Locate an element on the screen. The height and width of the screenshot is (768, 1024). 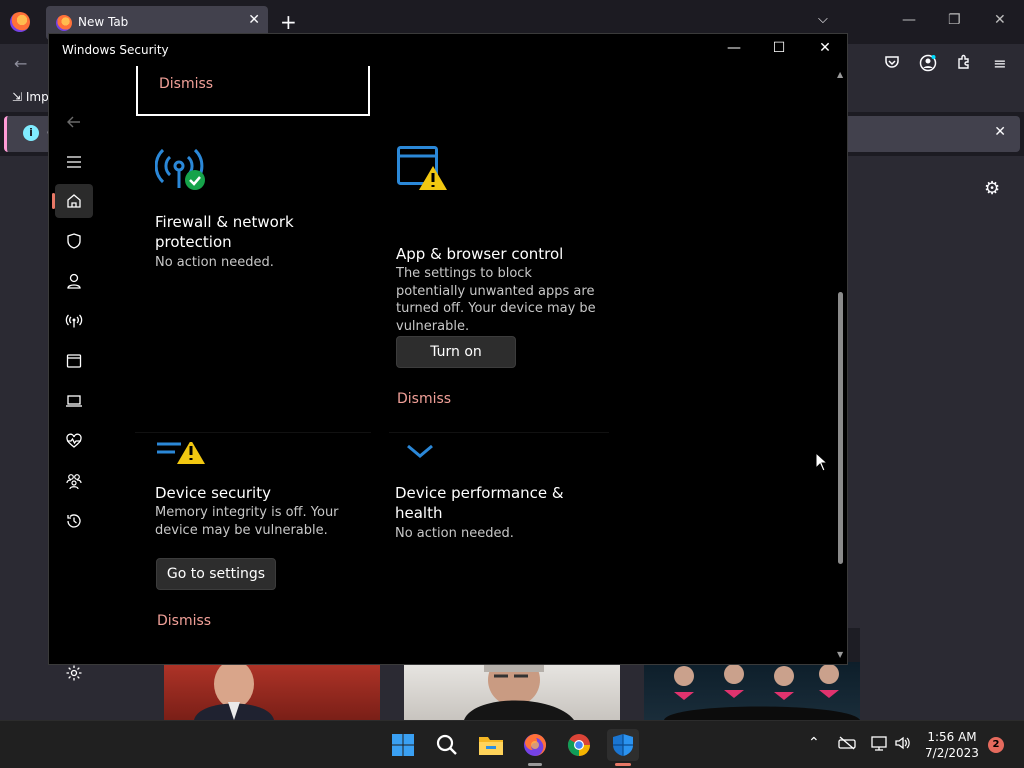
nav-device-security is located at coordinates (74, 401).